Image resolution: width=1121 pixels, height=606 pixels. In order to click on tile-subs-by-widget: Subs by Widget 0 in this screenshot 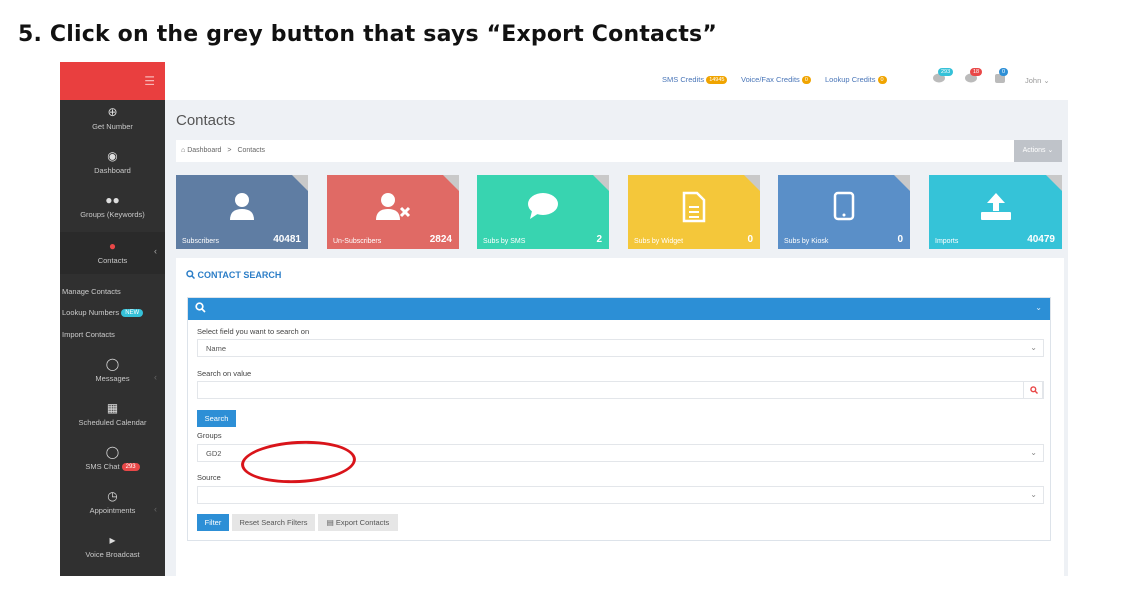, I will do `click(694, 212)`.